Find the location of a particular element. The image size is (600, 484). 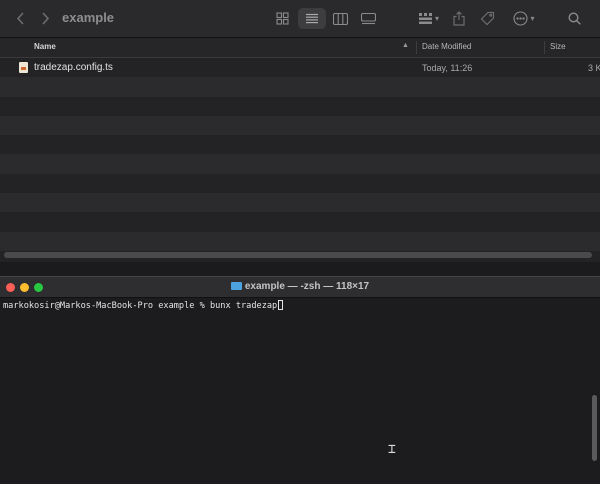

search-icon is located at coordinates (574, 18).